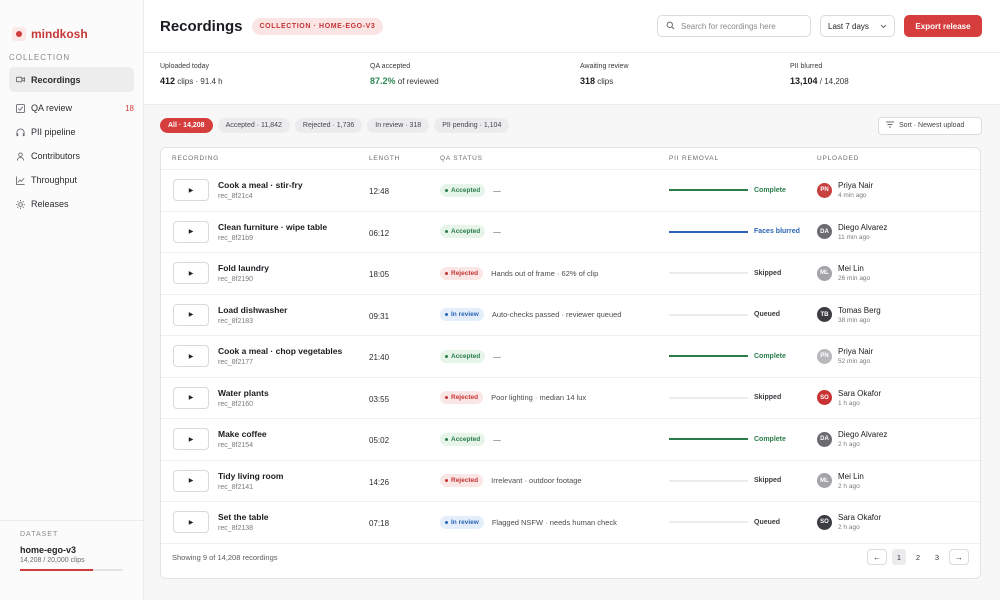 This screenshot has width=1000, height=600. What do you see at coordinates (462, 522) in the screenshot?
I see `qa-status-badge: In review` at bounding box center [462, 522].